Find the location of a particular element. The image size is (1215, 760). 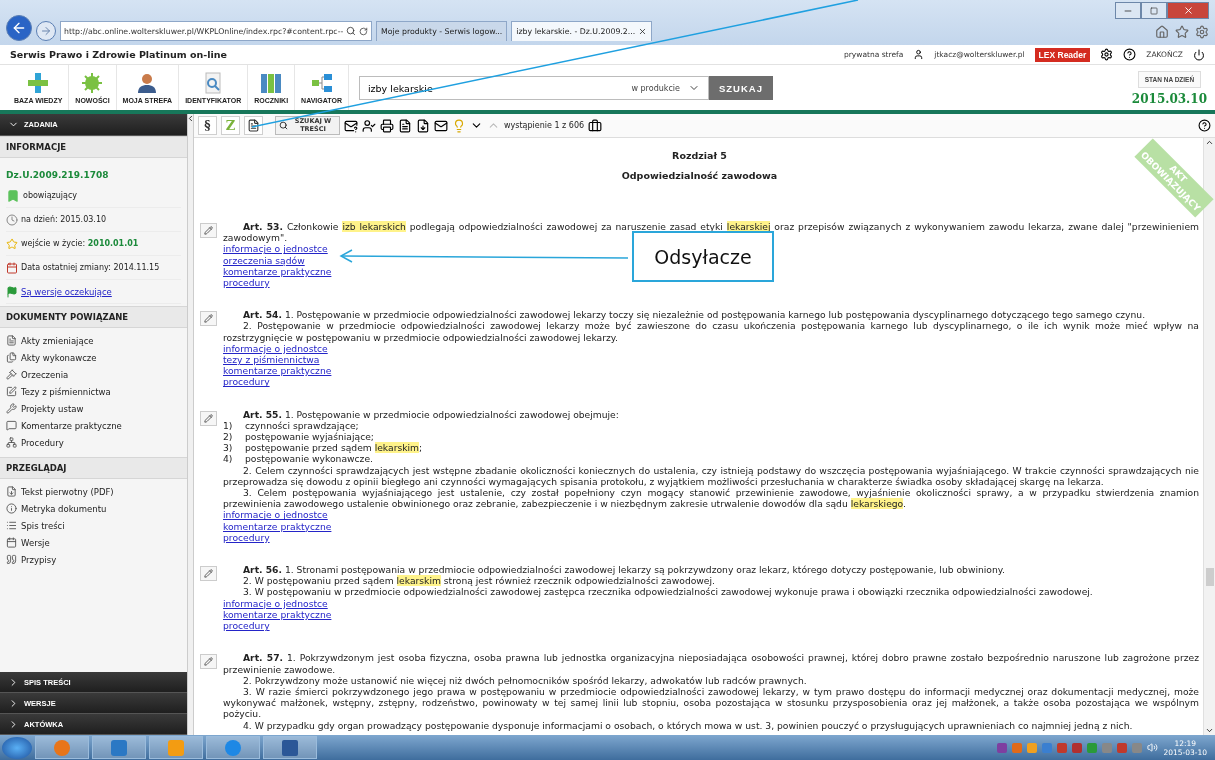

sidebar-item: Tekst pierwotny (PDF) is located at coordinates (93, 491).